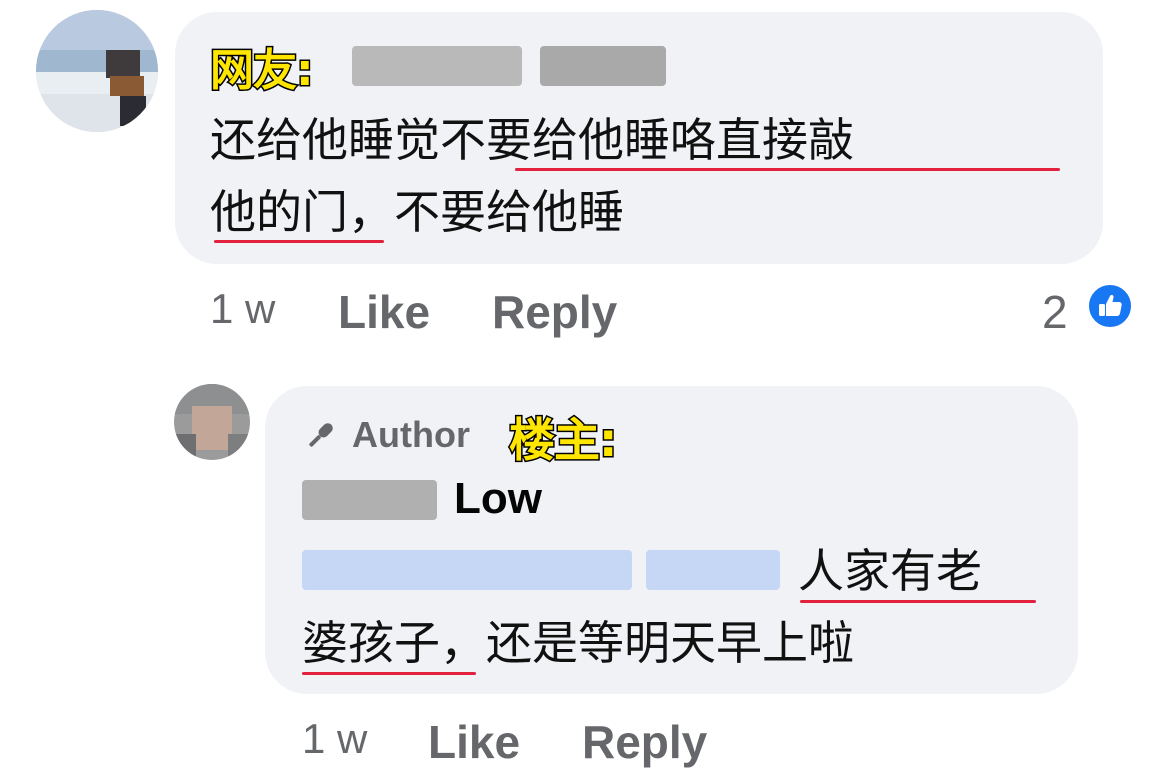 The height and width of the screenshot is (783, 1170). I want to click on comment-text-line-1: 还给他睡觉不要给他睡咯直接敲, so click(532, 140).